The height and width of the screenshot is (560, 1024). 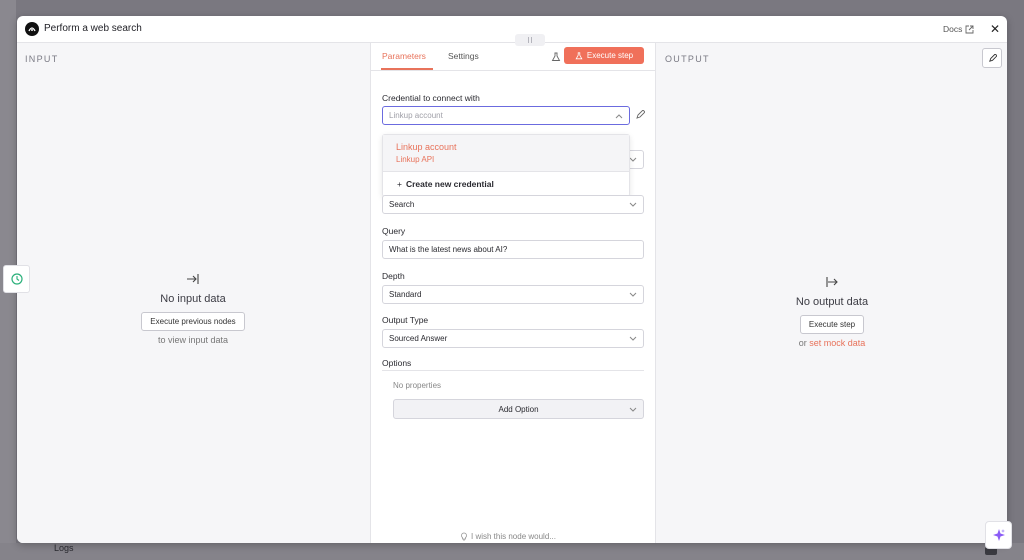 What do you see at coordinates (397, 363) in the screenshot?
I see `options-label: Options` at bounding box center [397, 363].